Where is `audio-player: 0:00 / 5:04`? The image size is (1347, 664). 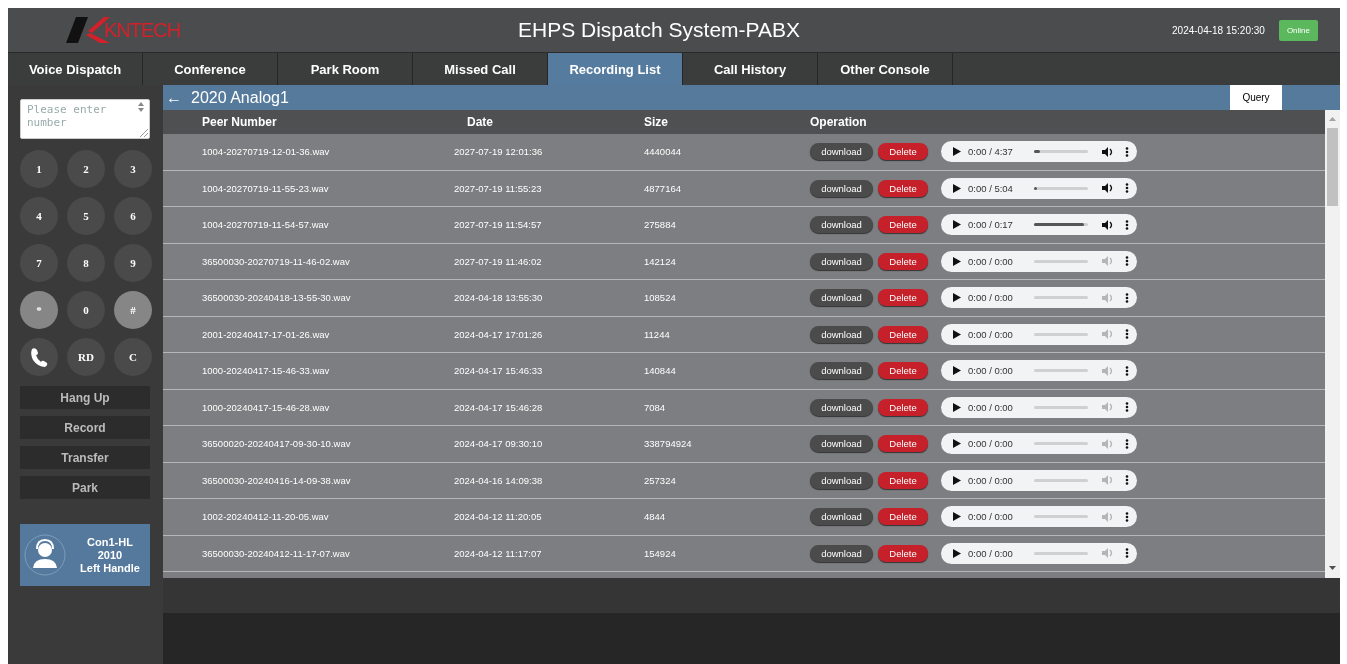
audio-player: 0:00 / 5:04 is located at coordinates (1039, 188).